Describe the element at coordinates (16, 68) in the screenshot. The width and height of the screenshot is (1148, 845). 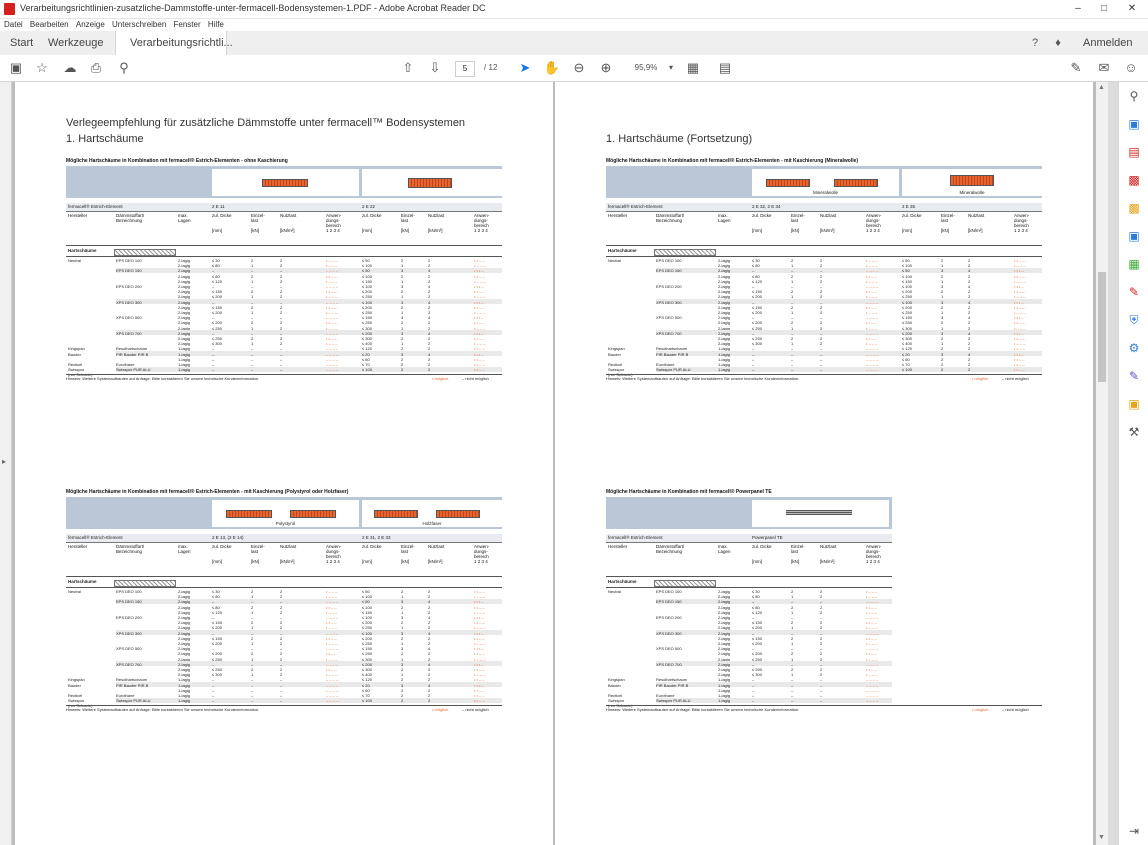
I see `save-icon: ▣` at that location.